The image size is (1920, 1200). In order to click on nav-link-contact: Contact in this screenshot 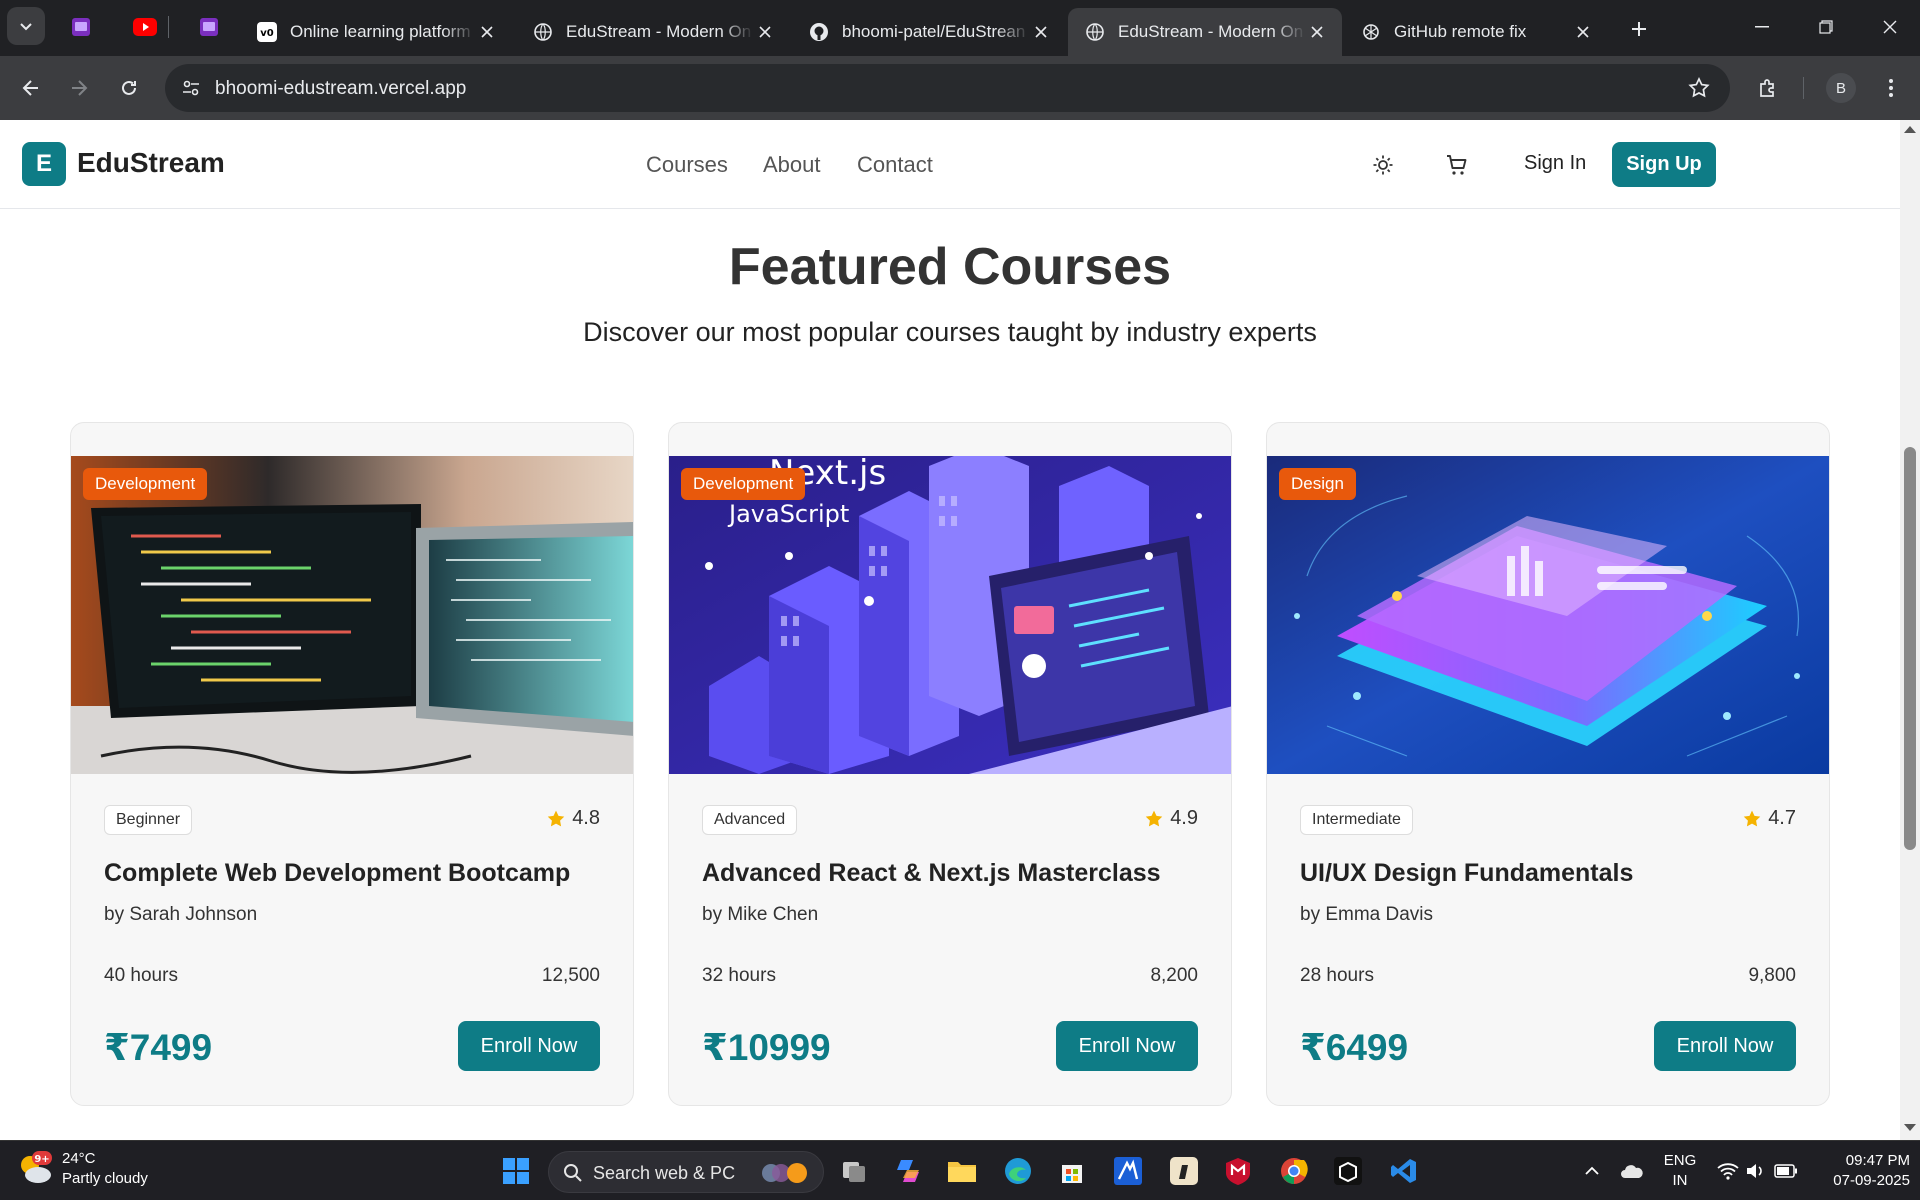, I will do `click(895, 165)`.